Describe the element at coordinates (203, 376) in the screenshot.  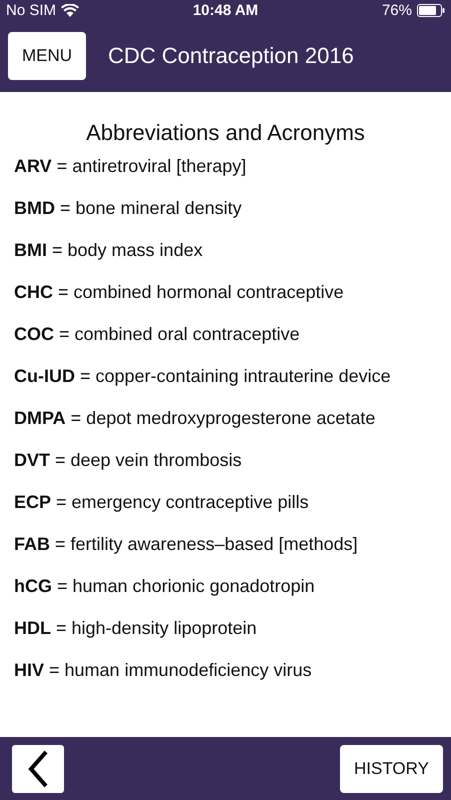
I see `abbreviation-entry: Cu-IUD = copper-containing intrauterine device` at that location.